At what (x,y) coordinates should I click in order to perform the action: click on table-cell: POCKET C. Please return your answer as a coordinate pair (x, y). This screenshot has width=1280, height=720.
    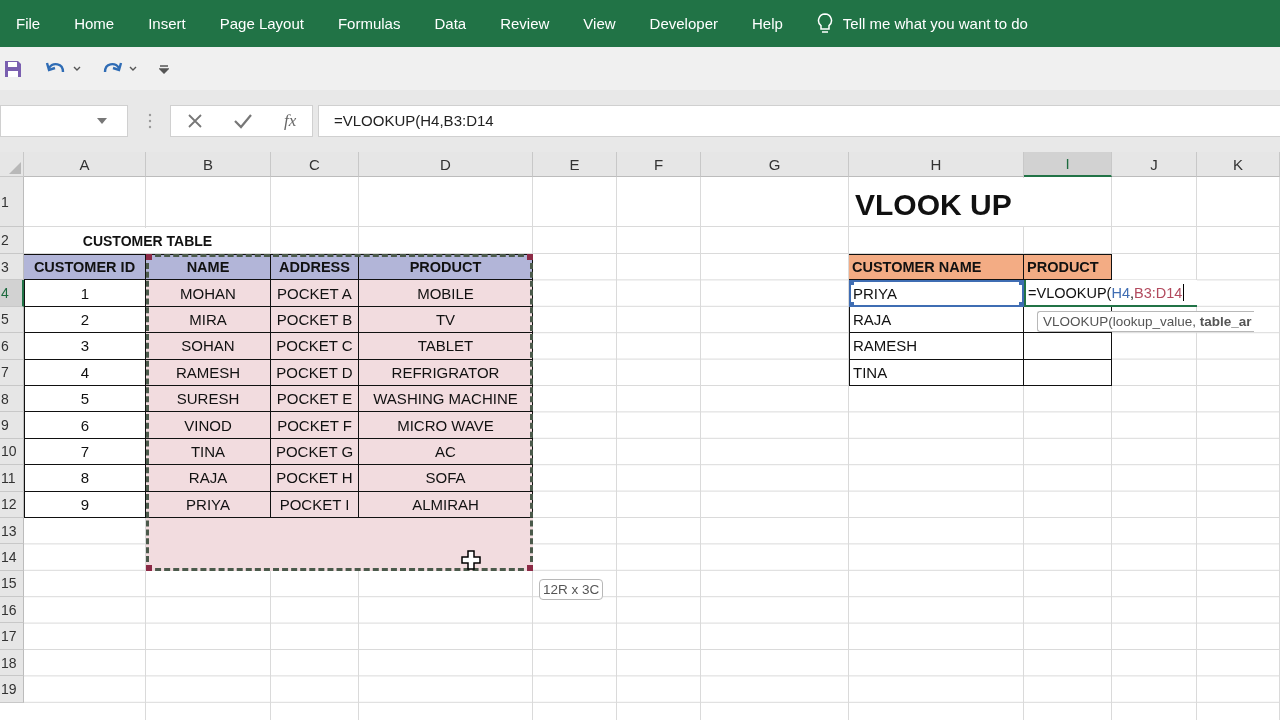
    Looking at the image, I should click on (315, 346).